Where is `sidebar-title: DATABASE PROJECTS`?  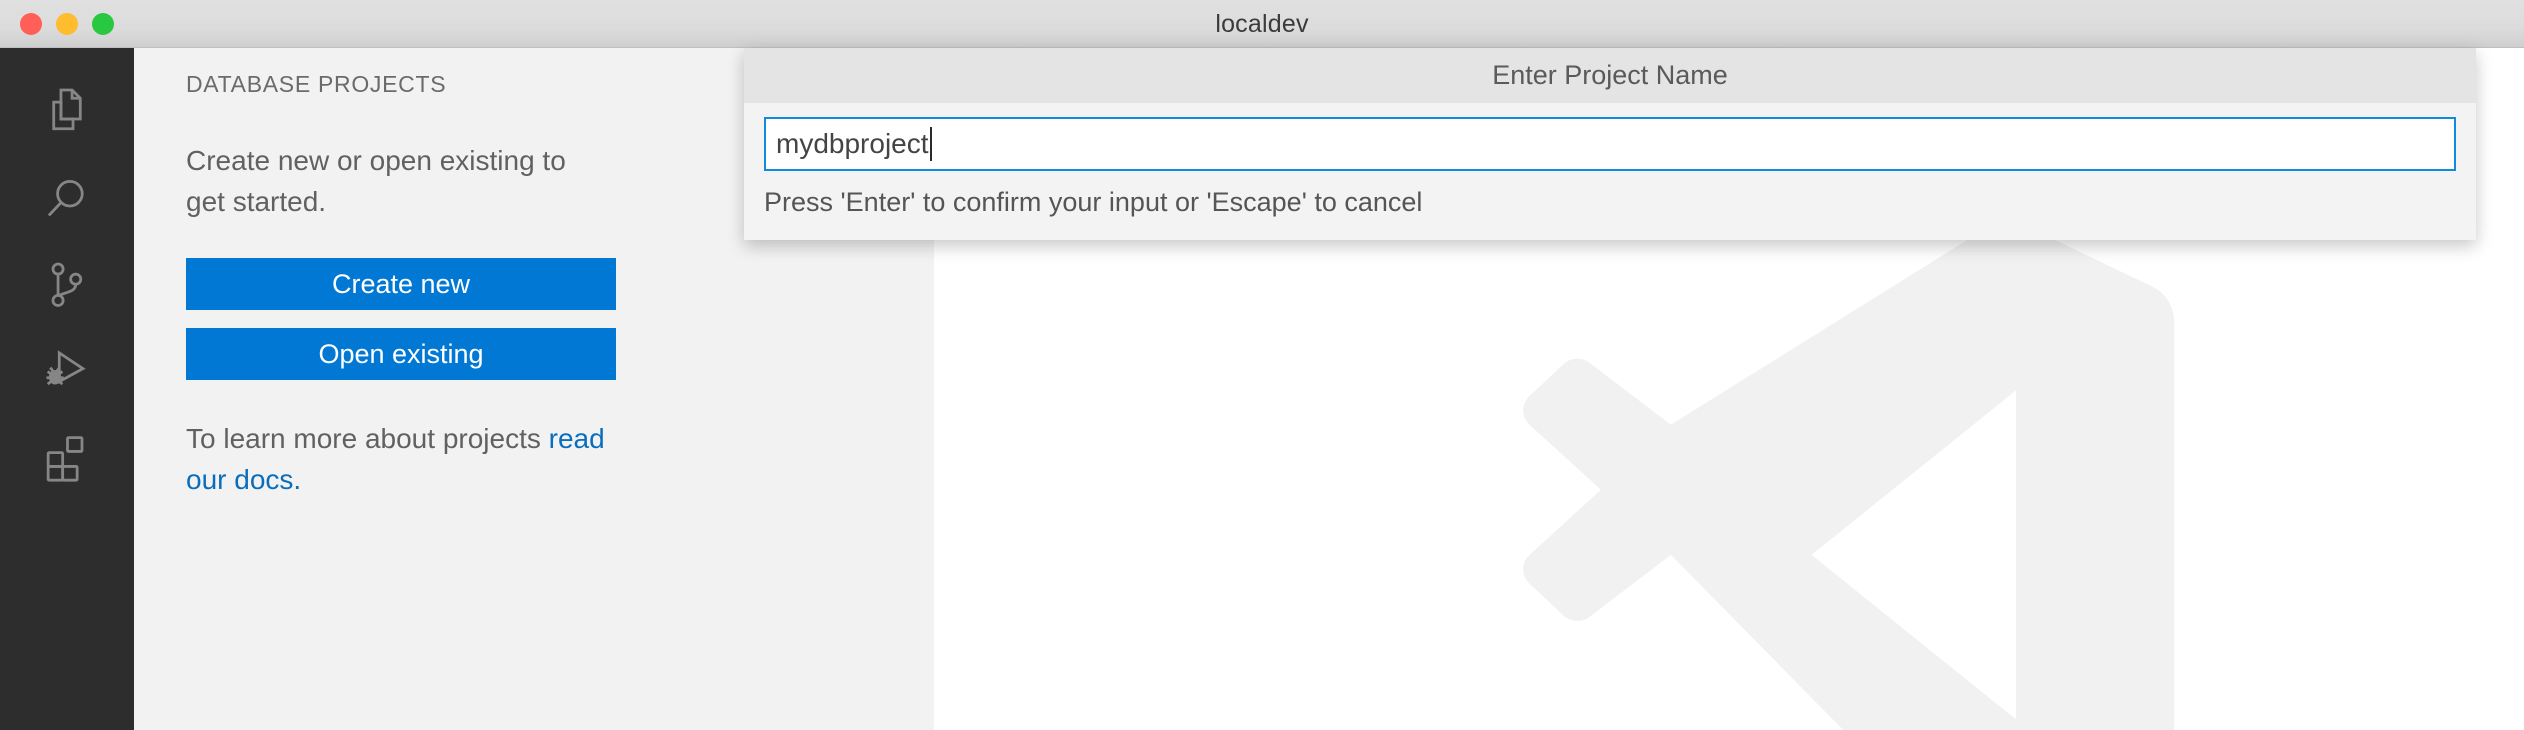 sidebar-title: DATABASE PROJECTS is located at coordinates (316, 83).